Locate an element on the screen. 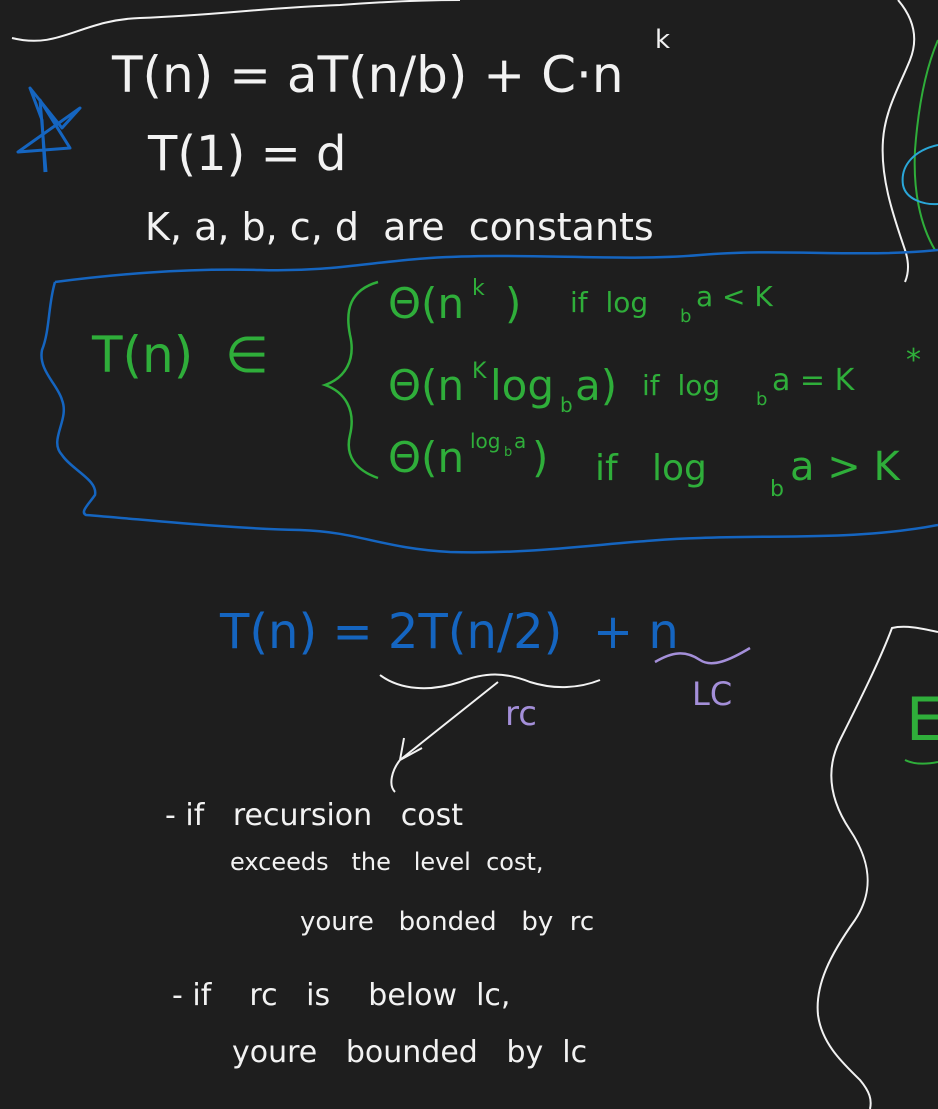 Image resolution: width=938 pixels, height=1109 pixels. case-2-exp: K is located at coordinates (479, 371).